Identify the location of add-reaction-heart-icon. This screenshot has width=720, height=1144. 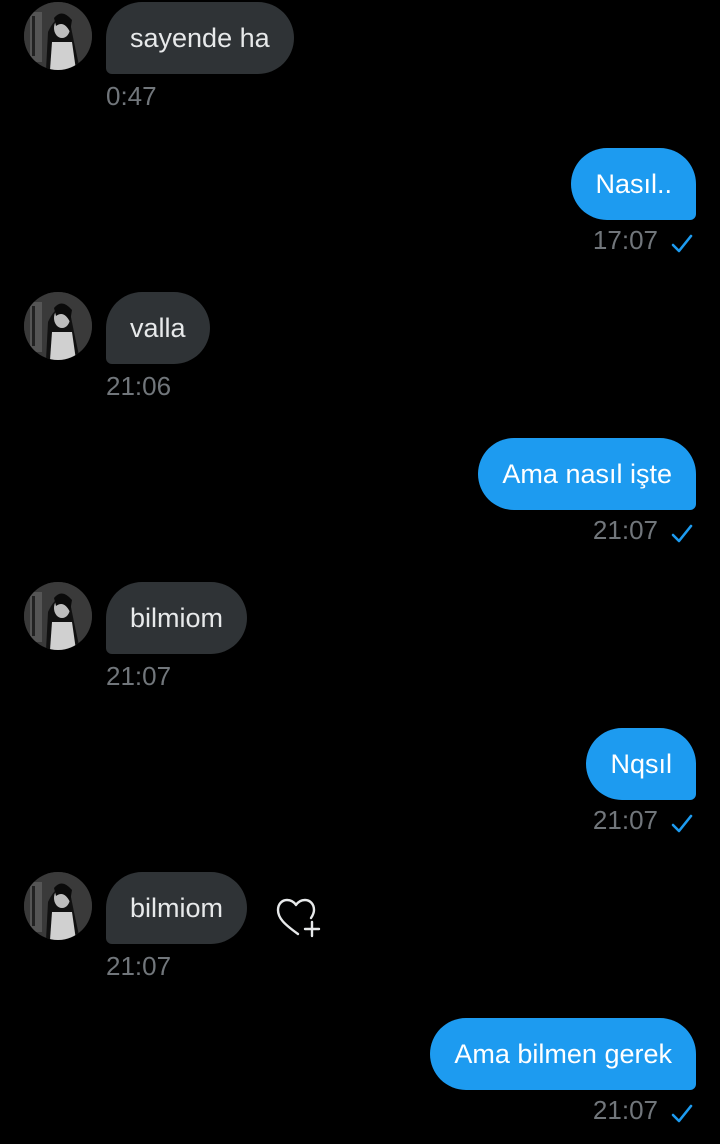
(300, 918).